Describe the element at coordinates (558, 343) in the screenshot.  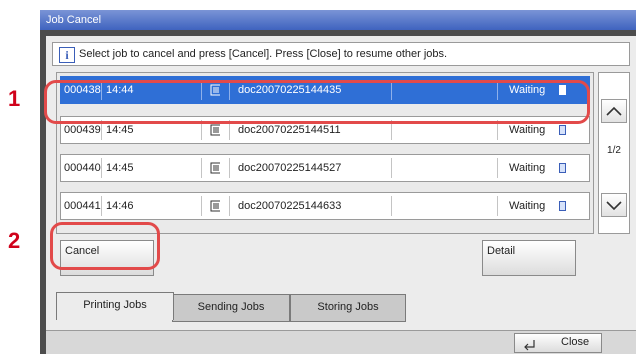
I see `close-button: Close` at that location.